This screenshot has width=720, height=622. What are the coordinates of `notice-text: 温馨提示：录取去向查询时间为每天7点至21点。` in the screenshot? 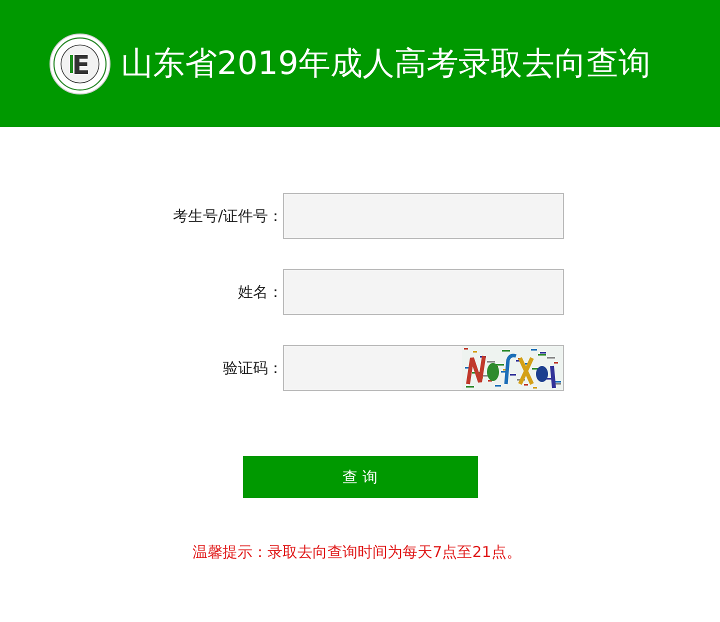 It's located at (357, 552).